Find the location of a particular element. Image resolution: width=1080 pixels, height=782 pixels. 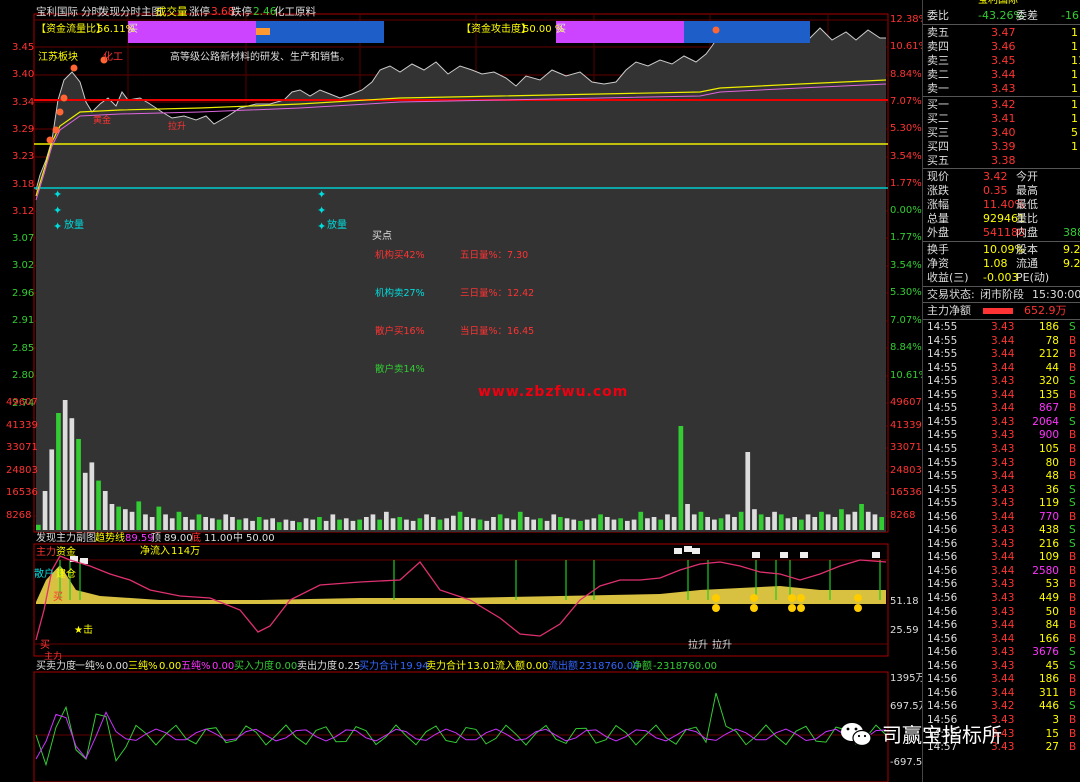

volume-up-1: 放量 is located at coordinates (74, 225).